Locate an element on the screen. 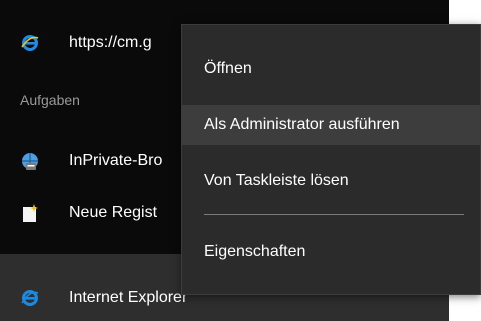 The height and width of the screenshot is (321, 481). jump-list-item-label: Neue Regist is located at coordinates (113, 212).